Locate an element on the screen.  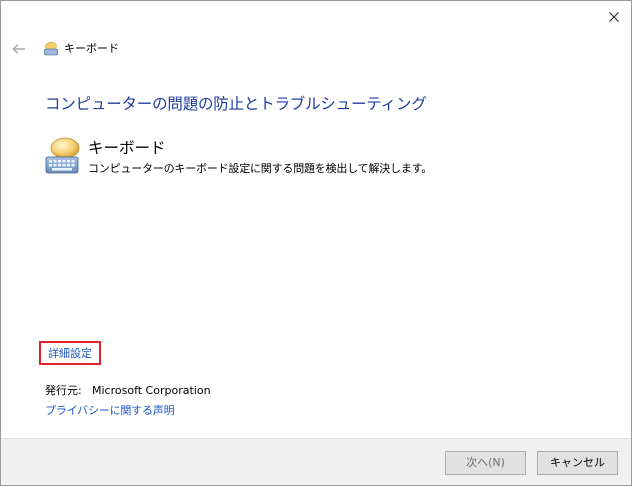
back-arrow-icon is located at coordinates (18, 49).